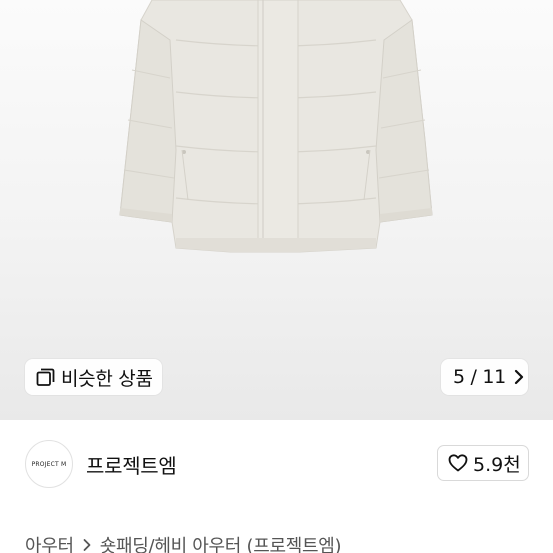  Describe the element at coordinates (107, 378) in the screenshot. I see `similar-products-label: 비슷한 상품` at that location.